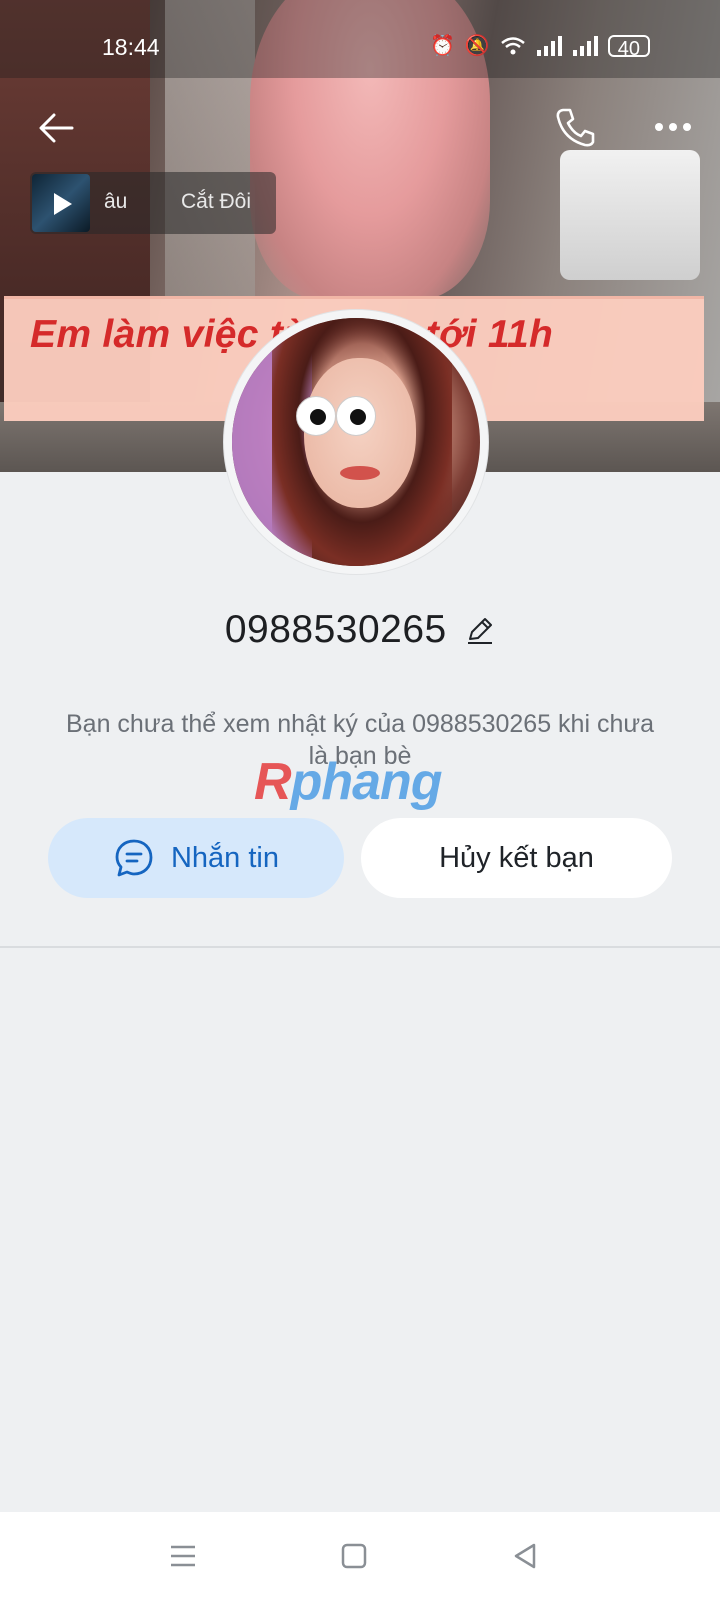 This screenshot has width=720, height=1600. What do you see at coordinates (335, 629) in the screenshot?
I see `profile-name: 0988530265` at bounding box center [335, 629].